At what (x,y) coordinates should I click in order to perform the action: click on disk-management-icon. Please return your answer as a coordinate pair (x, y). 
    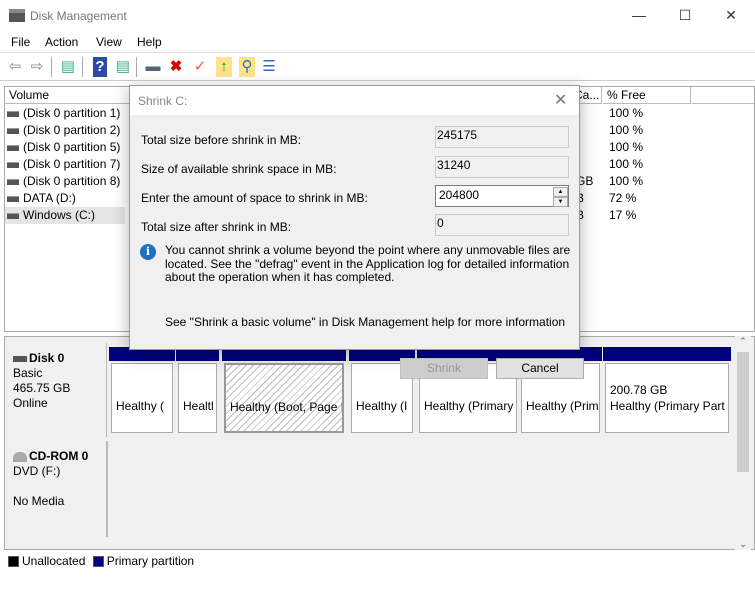
    Looking at the image, I should click on (17, 15).